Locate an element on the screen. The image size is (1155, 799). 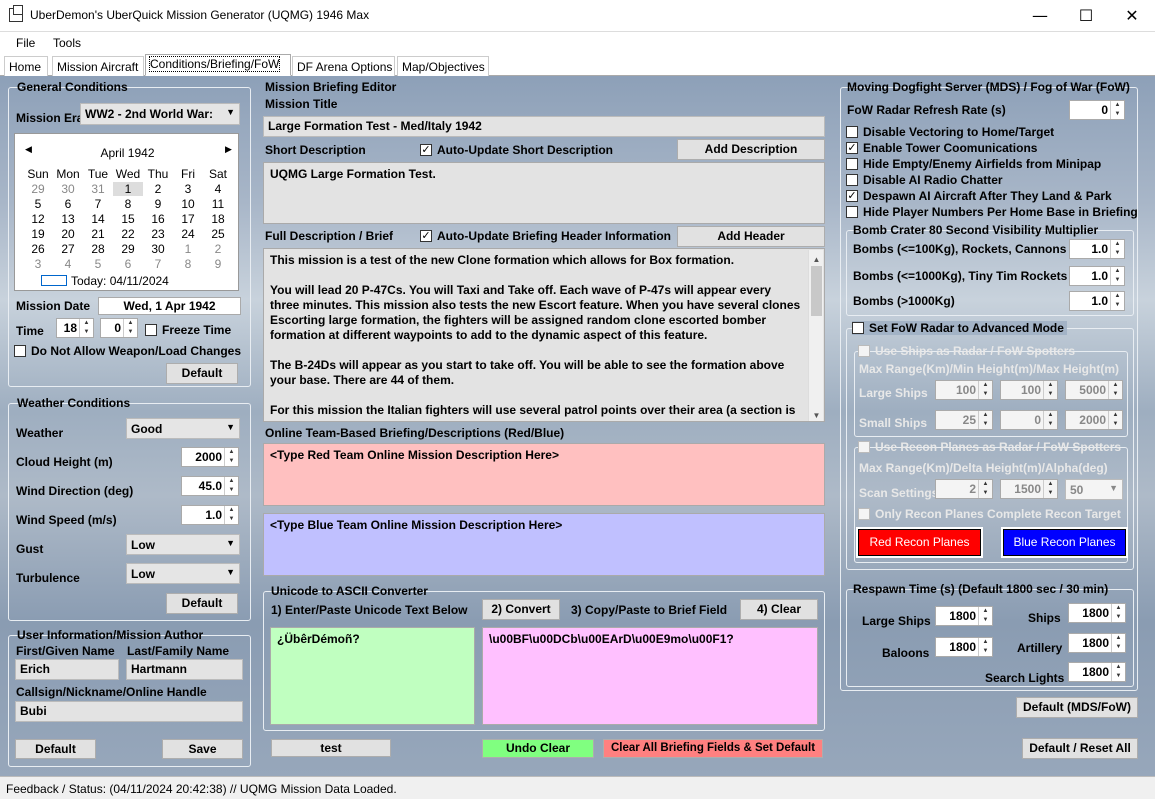
advanced-radar-checkbox: Set FoW Radar to Advanced Mode is located at coordinates (959, 328).